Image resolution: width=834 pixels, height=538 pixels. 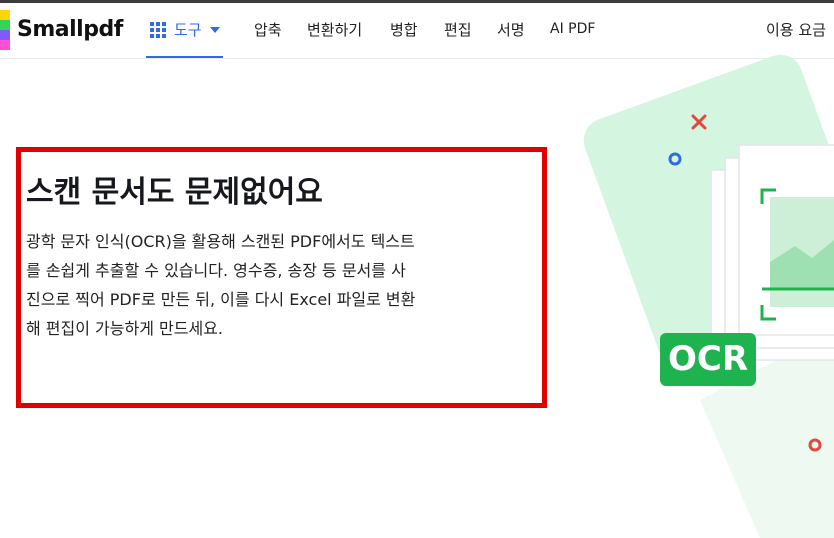 What do you see at coordinates (174, 192) in the screenshot?
I see `hero-headline: 스캔 문서도 문제없어요` at bounding box center [174, 192].